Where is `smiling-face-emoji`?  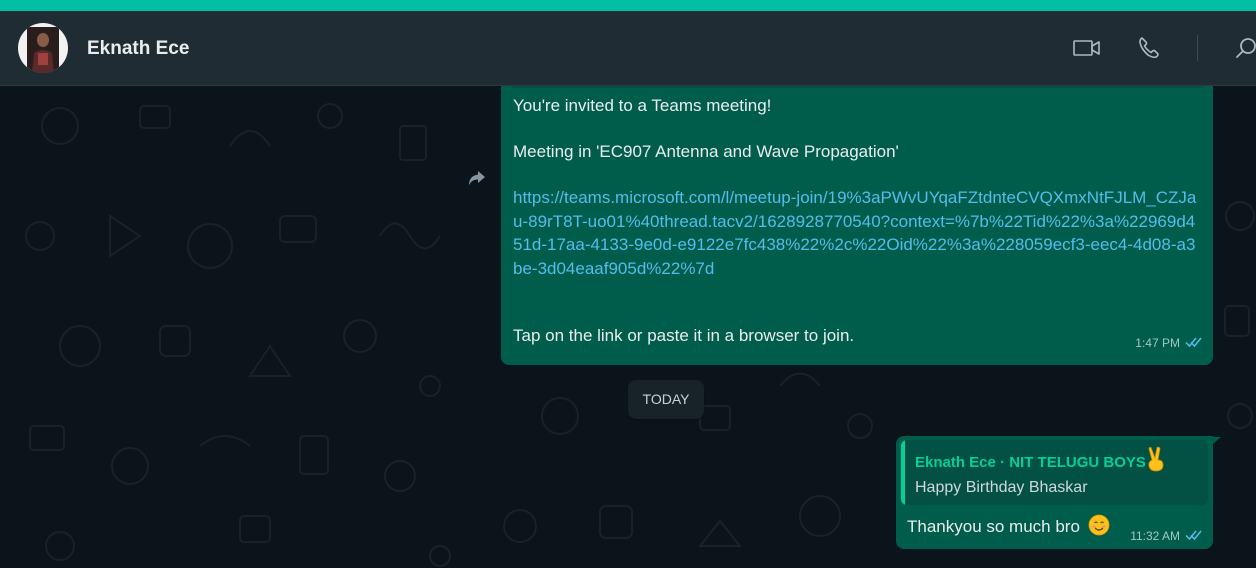
smiling-face-emoji is located at coordinates (1099, 527).